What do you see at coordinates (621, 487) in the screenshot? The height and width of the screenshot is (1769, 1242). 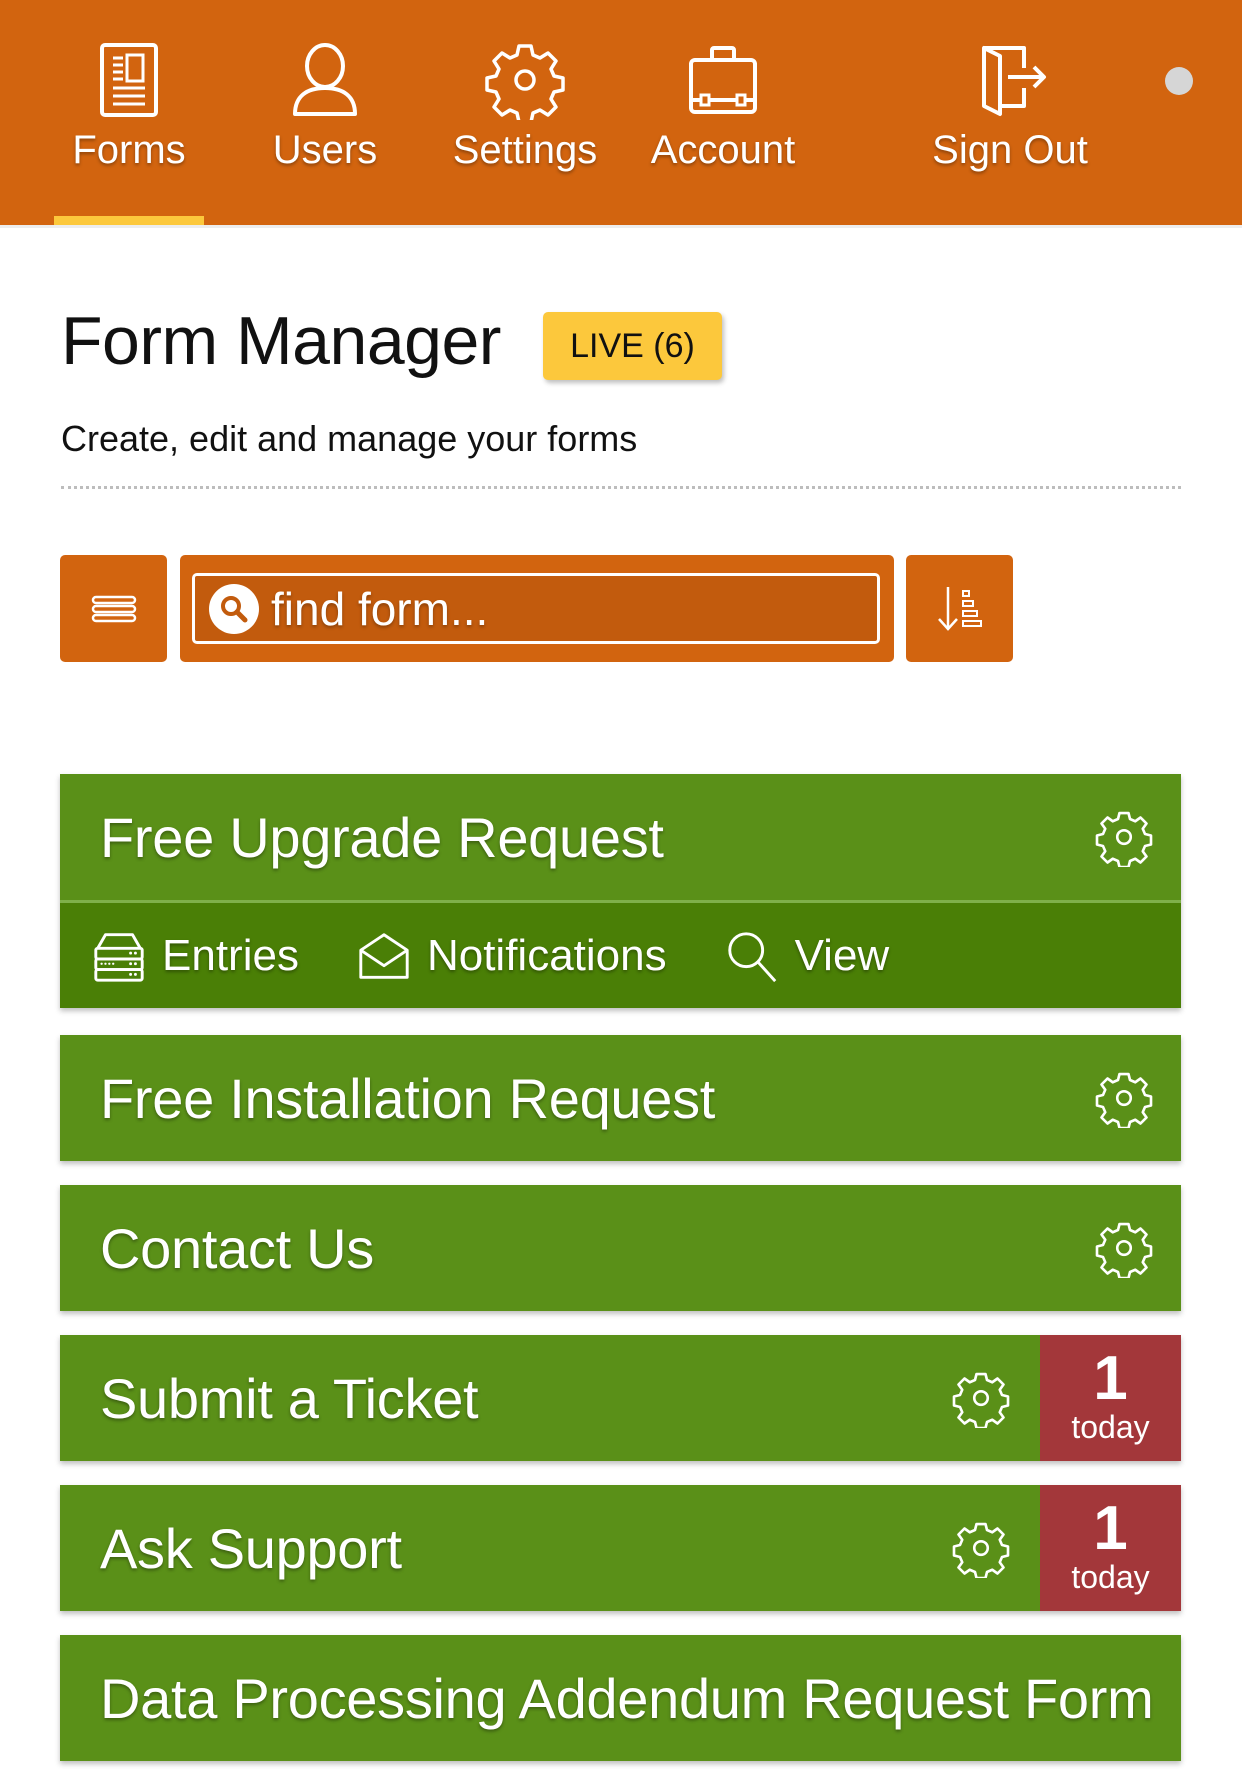 I see `dotted-divider` at bounding box center [621, 487].